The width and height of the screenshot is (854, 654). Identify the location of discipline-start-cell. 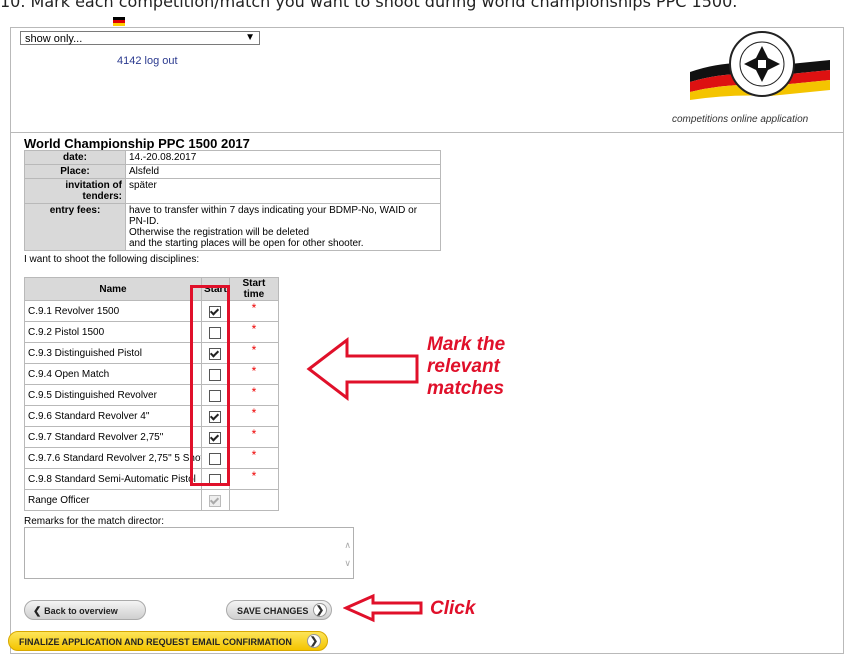
(215, 500).